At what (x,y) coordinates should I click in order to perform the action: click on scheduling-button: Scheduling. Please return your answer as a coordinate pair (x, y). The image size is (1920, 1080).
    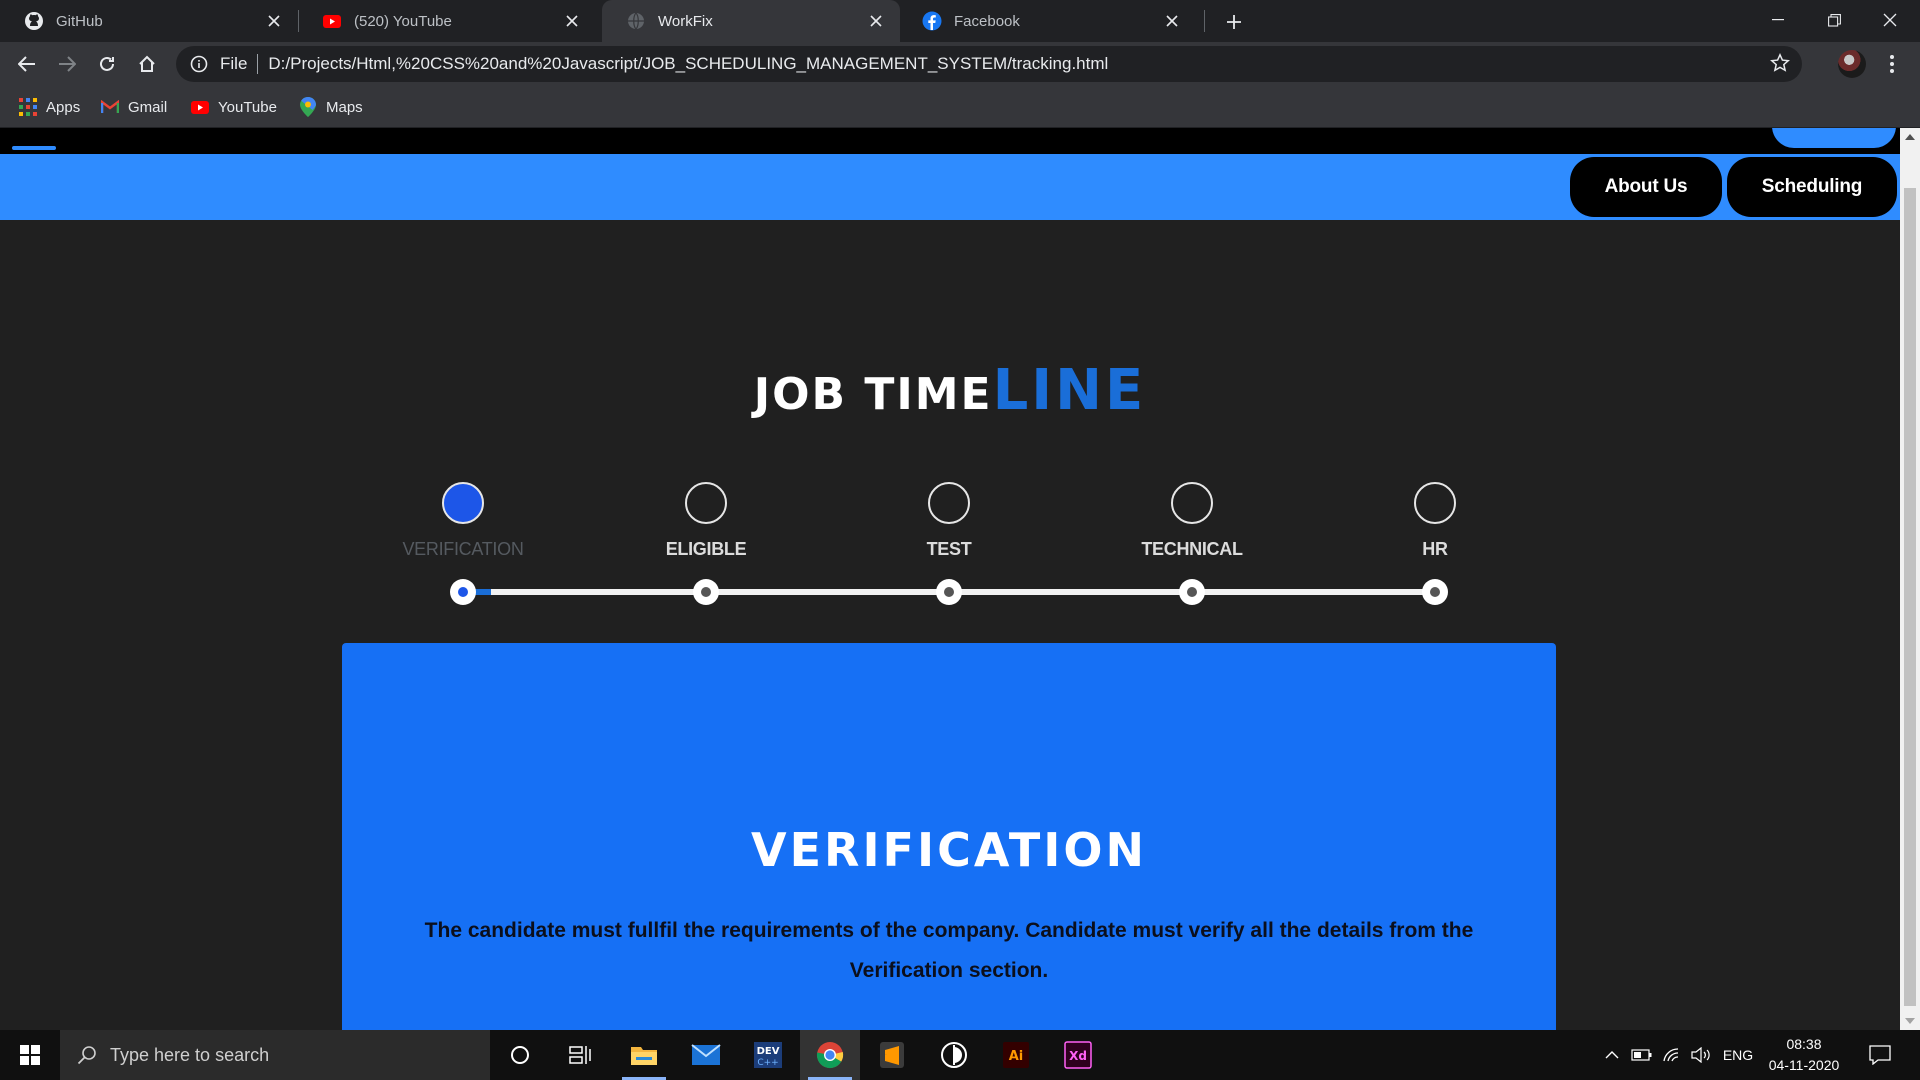
    Looking at the image, I should click on (1812, 187).